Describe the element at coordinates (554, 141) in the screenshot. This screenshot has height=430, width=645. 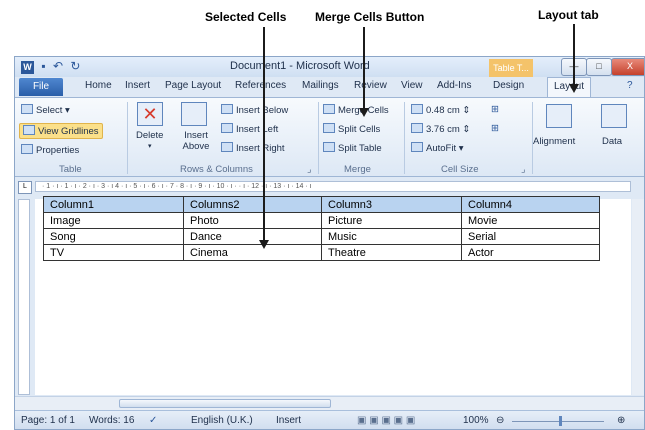
I see `alignment-button: Alignment` at that location.